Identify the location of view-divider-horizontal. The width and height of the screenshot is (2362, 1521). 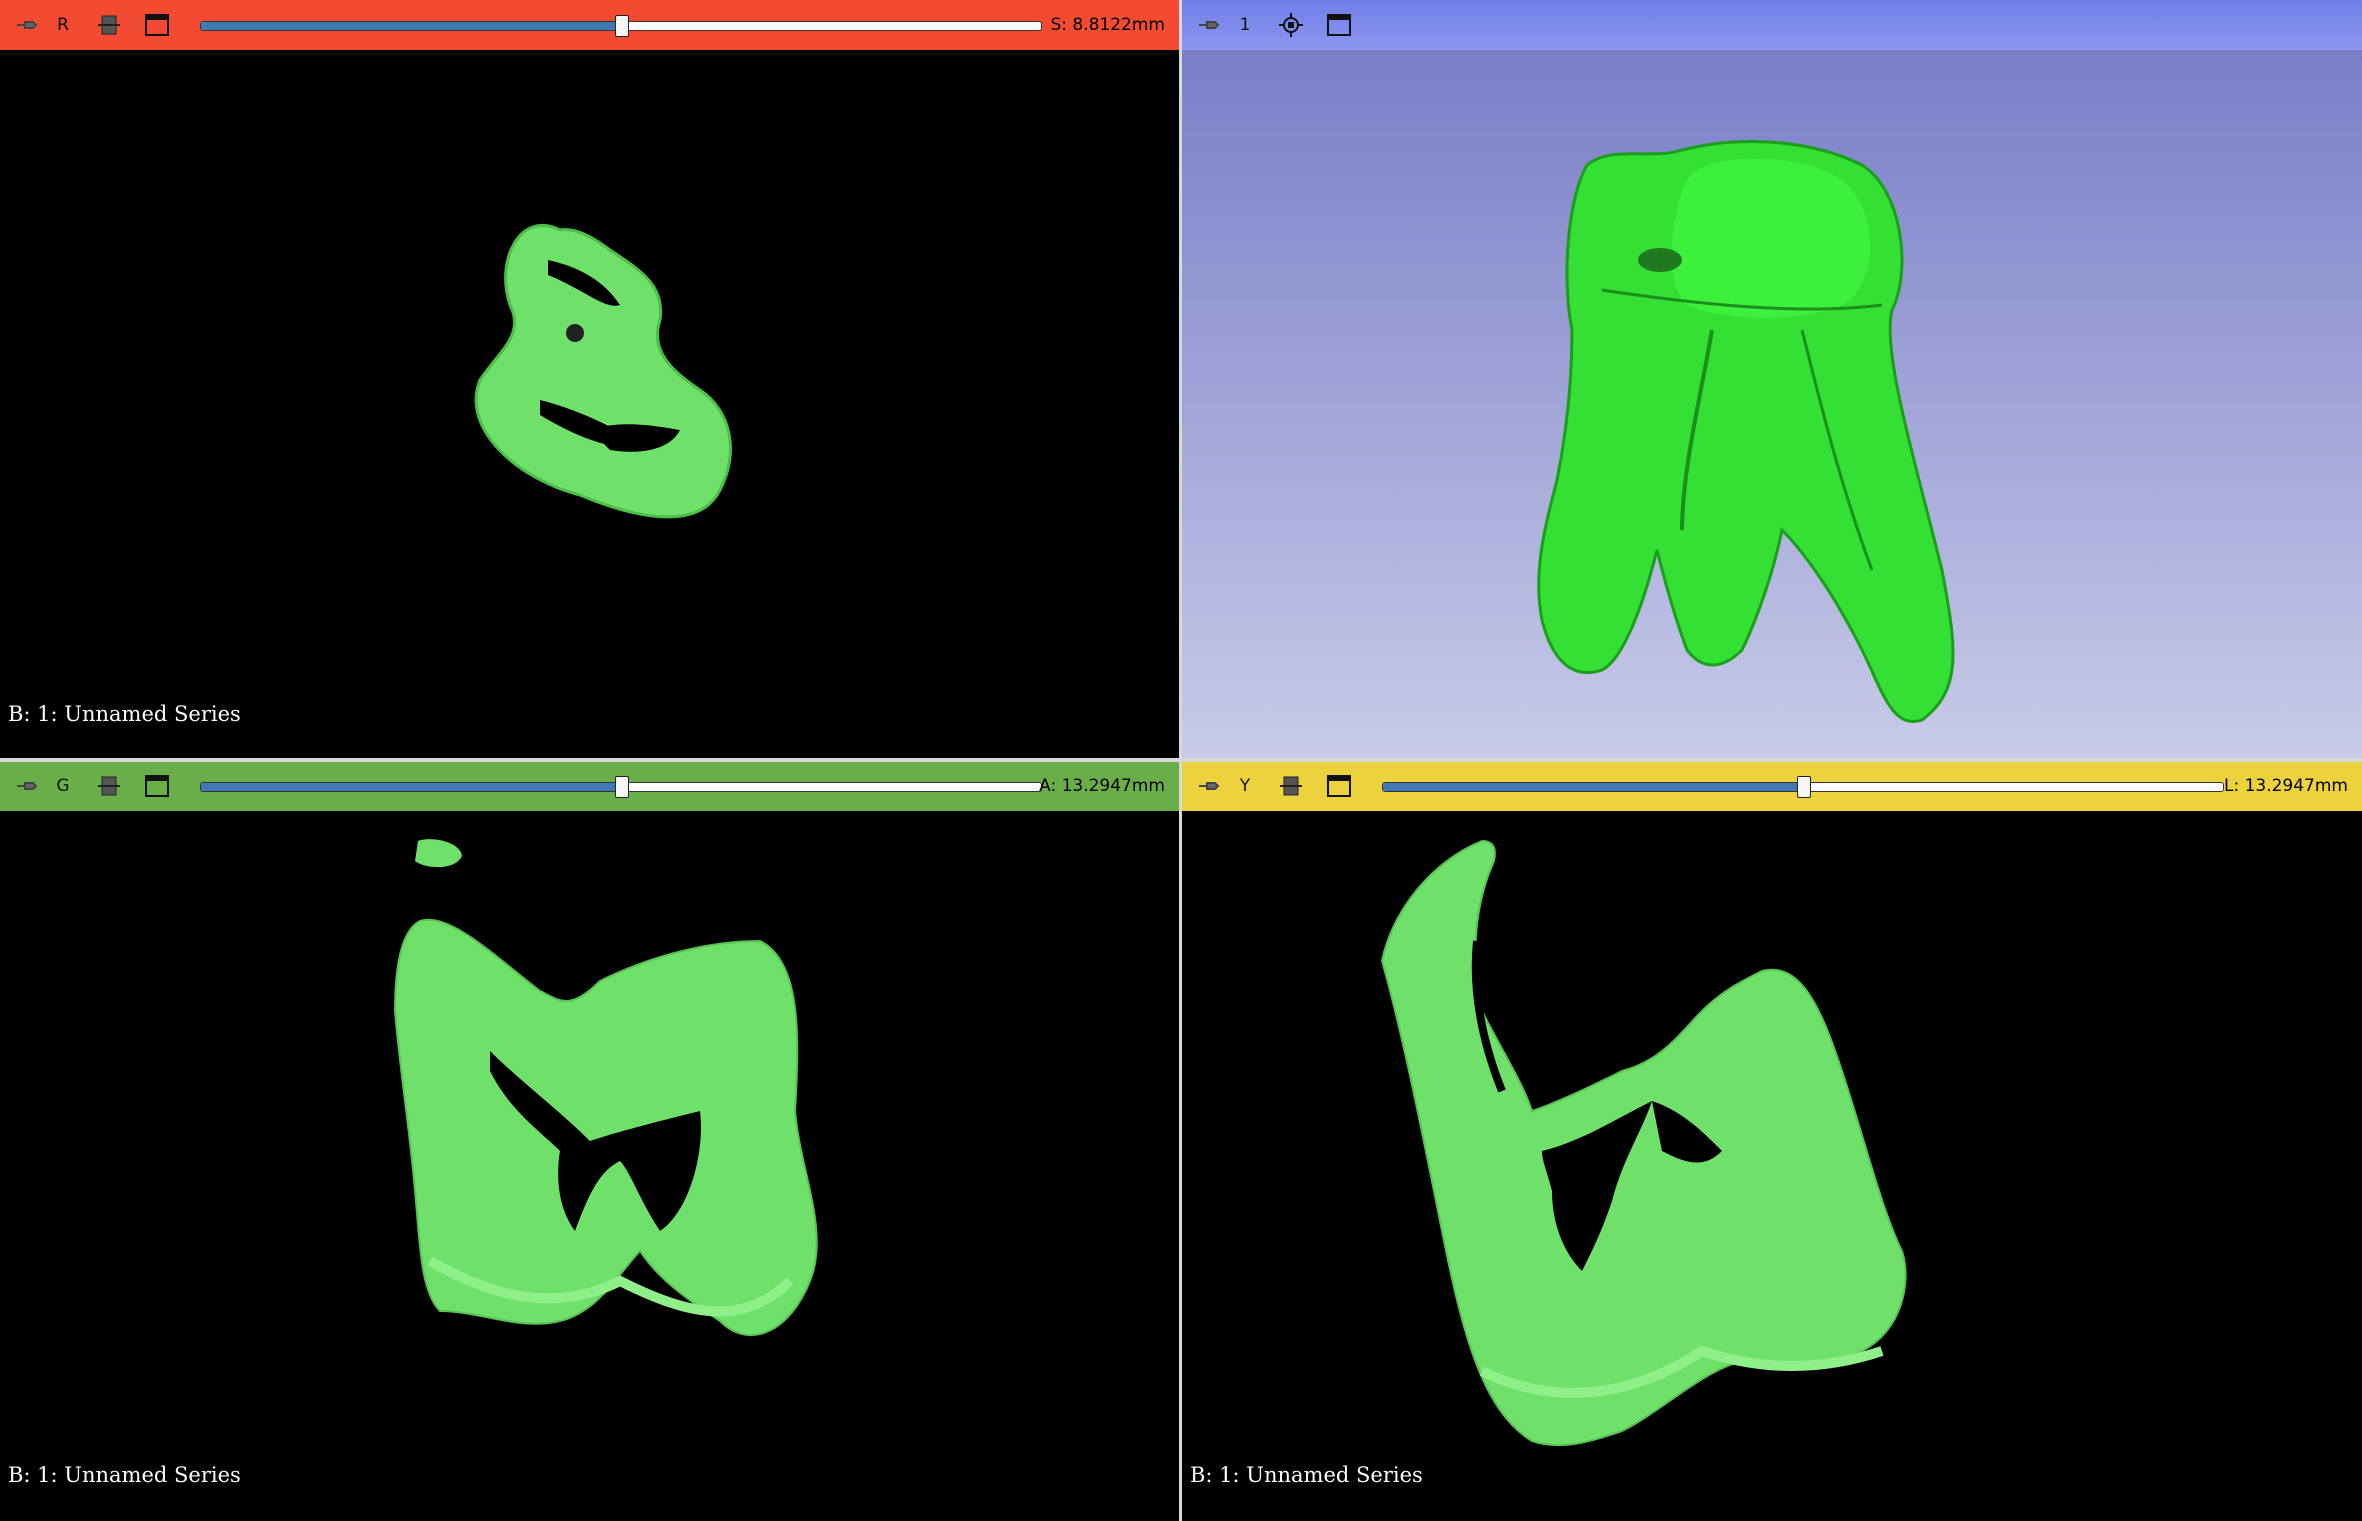
(1181, 760).